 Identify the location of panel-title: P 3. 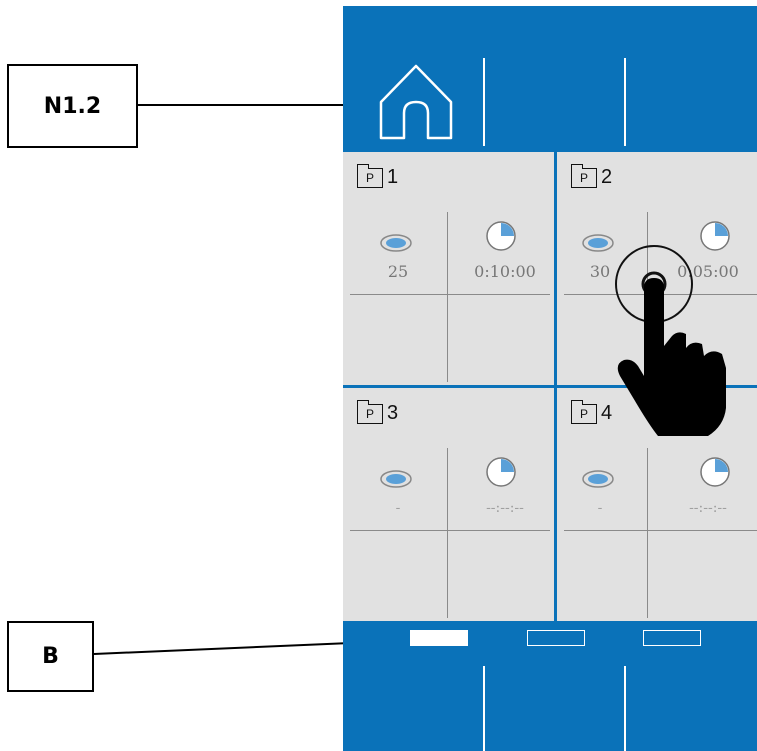
(377, 412).